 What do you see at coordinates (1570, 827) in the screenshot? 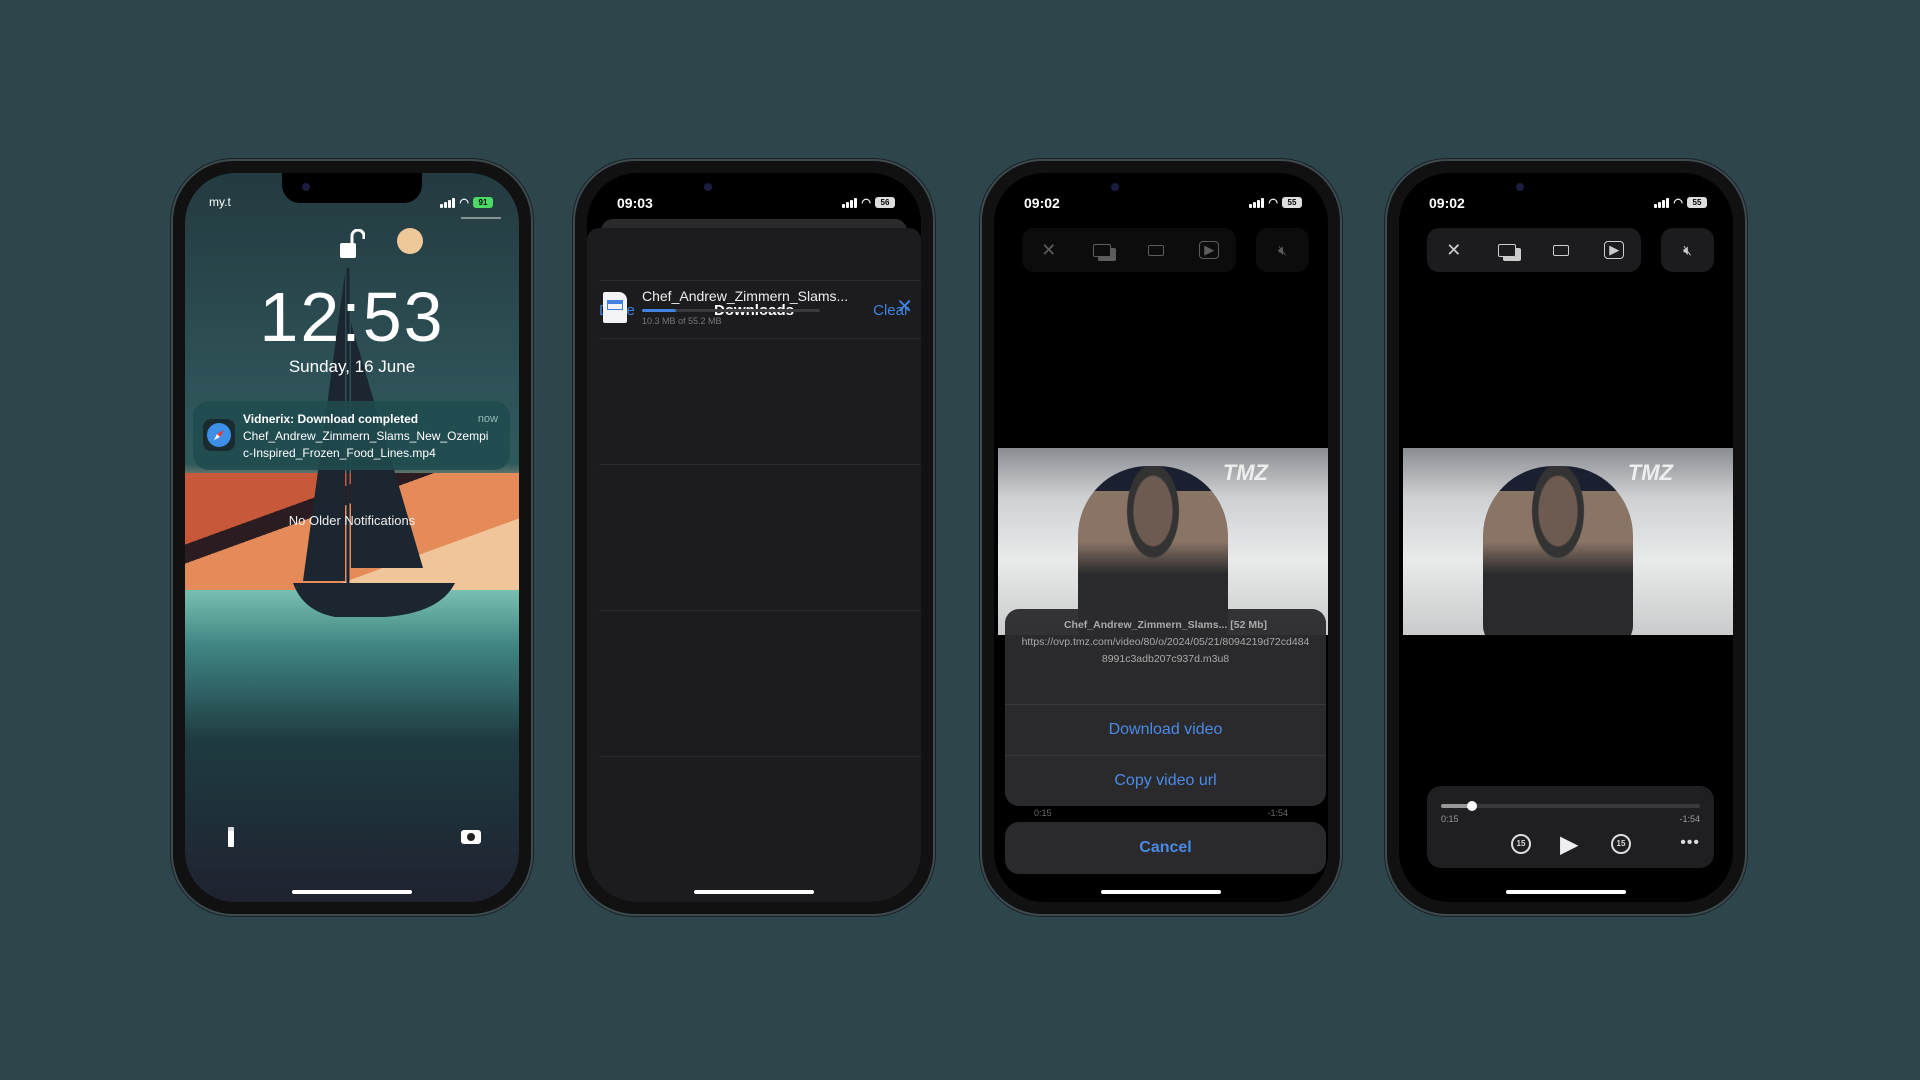
I see `playback-controls: 0:15 -1:54 15 ▶ 15 •••` at bounding box center [1570, 827].